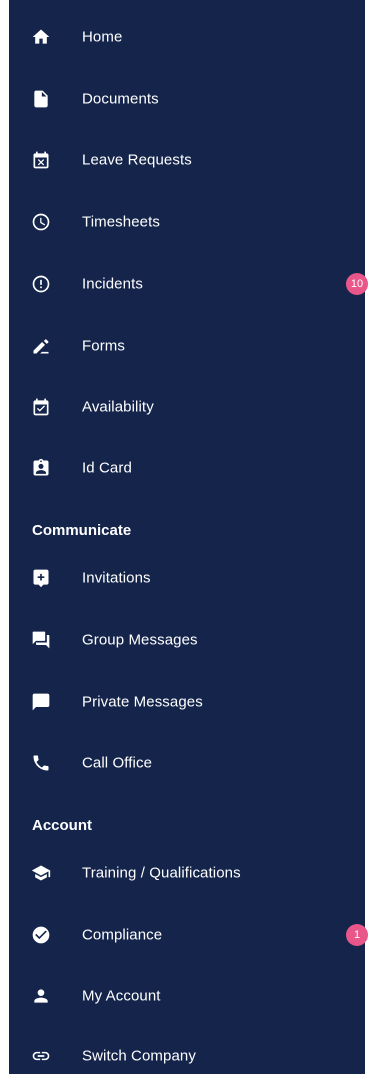 The width and height of the screenshot is (372, 1080). I want to click on menu-item-incidents: Incidents 10, so click(188, 284).